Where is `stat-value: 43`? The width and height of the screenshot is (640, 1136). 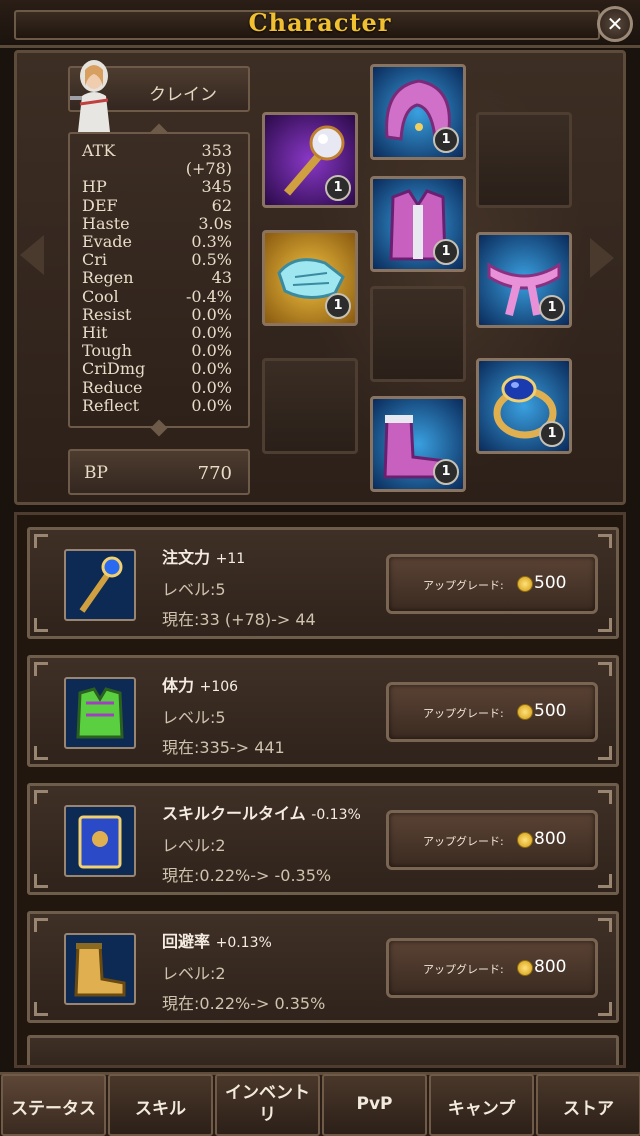
stat-value: 43 is located at coordinates (221, 278).